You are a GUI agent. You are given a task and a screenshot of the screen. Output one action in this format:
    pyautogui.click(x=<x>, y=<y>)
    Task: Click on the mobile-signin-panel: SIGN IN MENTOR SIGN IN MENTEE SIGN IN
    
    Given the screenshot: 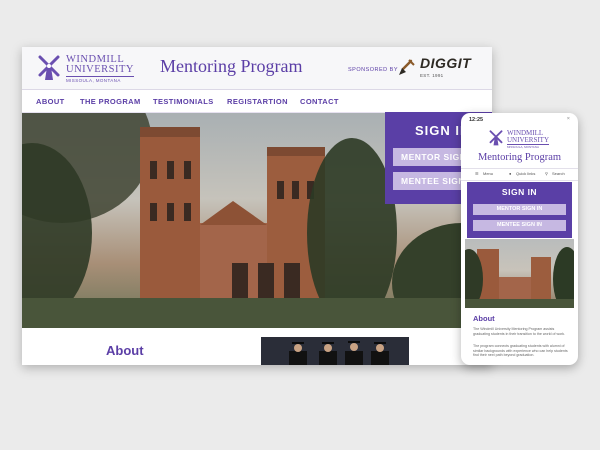 What is the action you would take?
    pyautogui.click(x=519, y=210)
    